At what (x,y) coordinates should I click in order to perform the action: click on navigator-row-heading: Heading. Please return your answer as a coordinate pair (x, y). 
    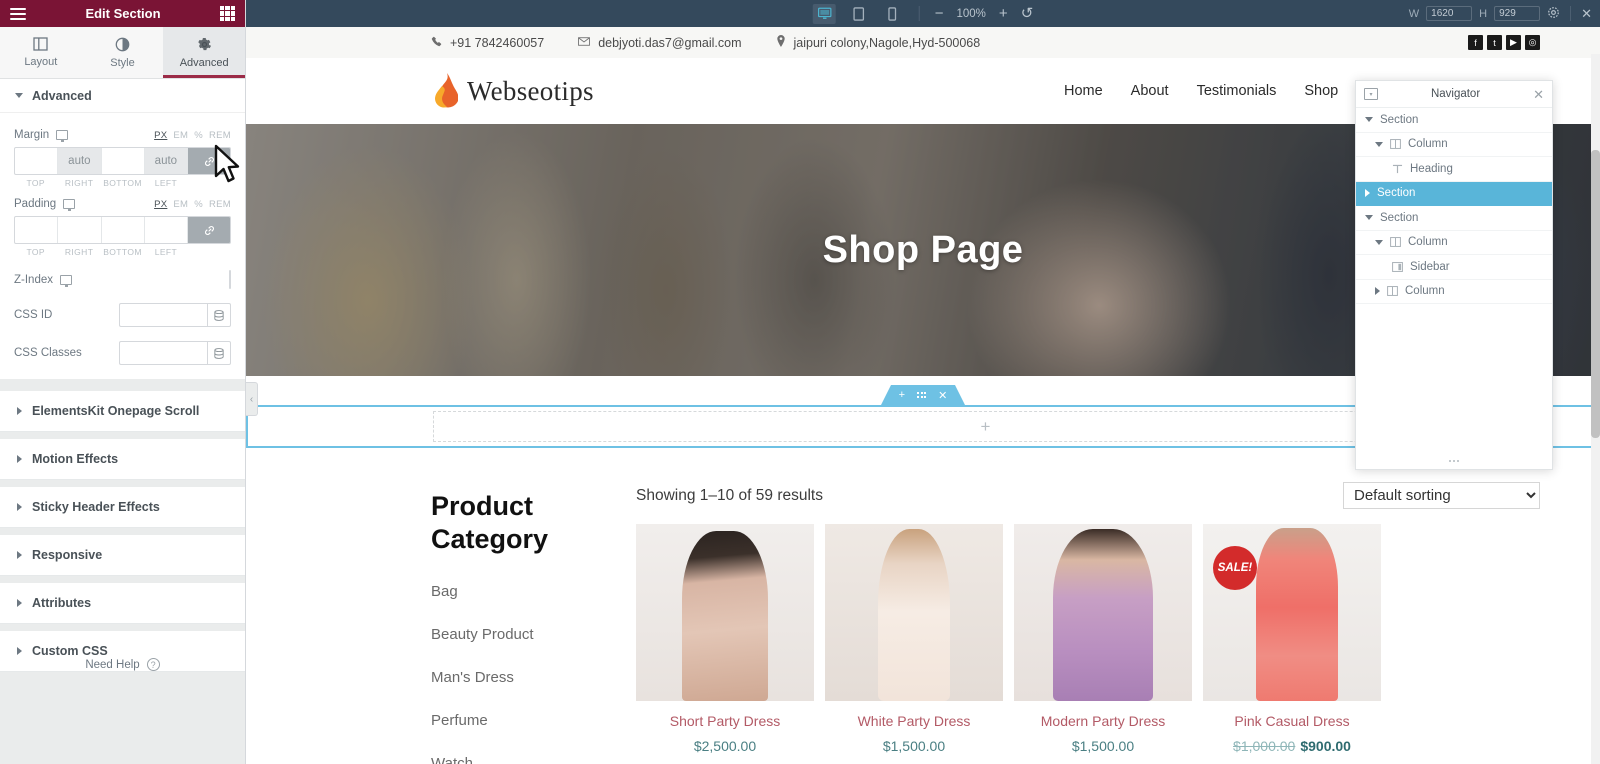
    Looking at the image, I should click on (1454, 169).